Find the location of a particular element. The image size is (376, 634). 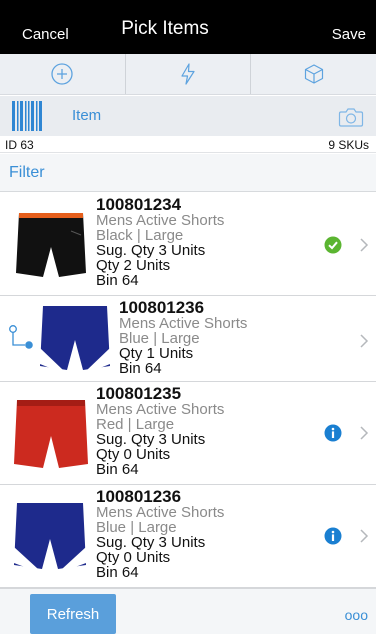

filter-row: Filter is located at coordinates (188, 173).